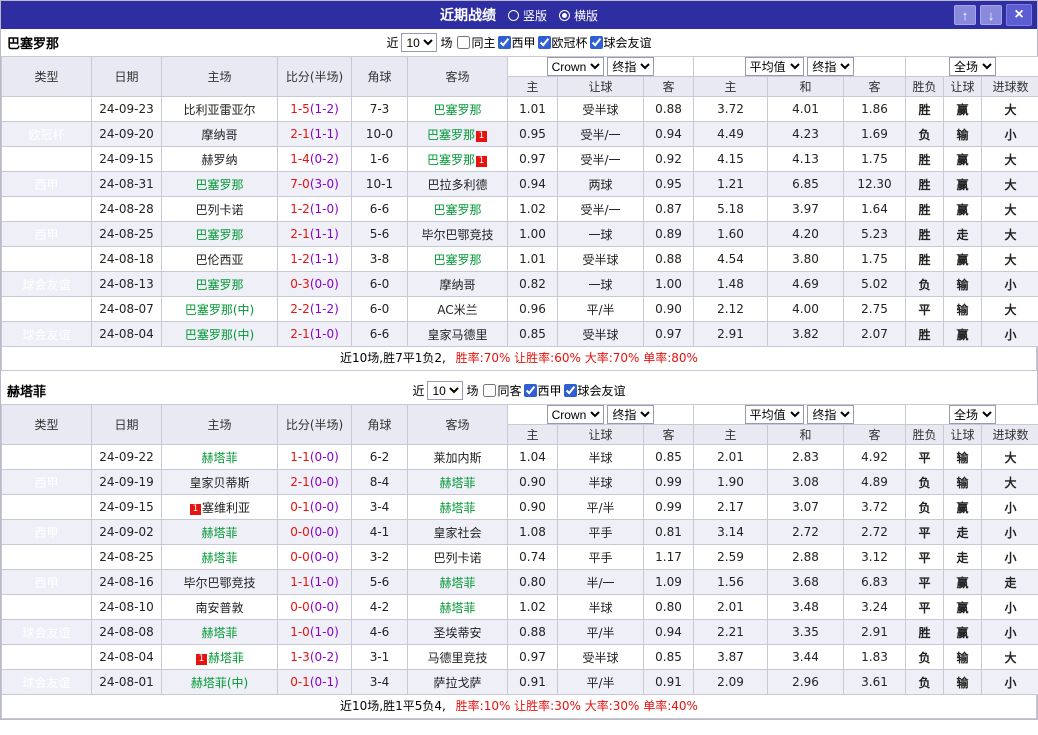  Describe the element at coordinates (300, 607) in the screenshot. I see `fulltime-score: 0-0` at that location.